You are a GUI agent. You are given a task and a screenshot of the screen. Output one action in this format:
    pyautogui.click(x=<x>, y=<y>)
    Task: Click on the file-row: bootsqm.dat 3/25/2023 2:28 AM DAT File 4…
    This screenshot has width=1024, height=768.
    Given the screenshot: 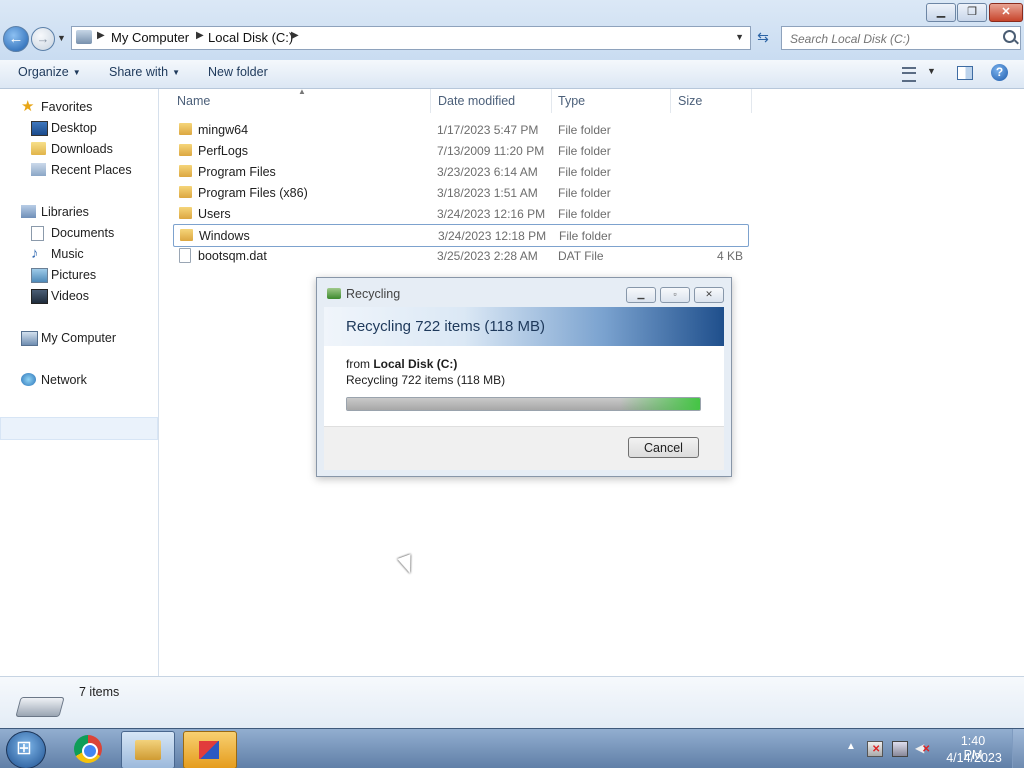 What is the action you would take?
    pyautogui.click(x=460, y=255)
    